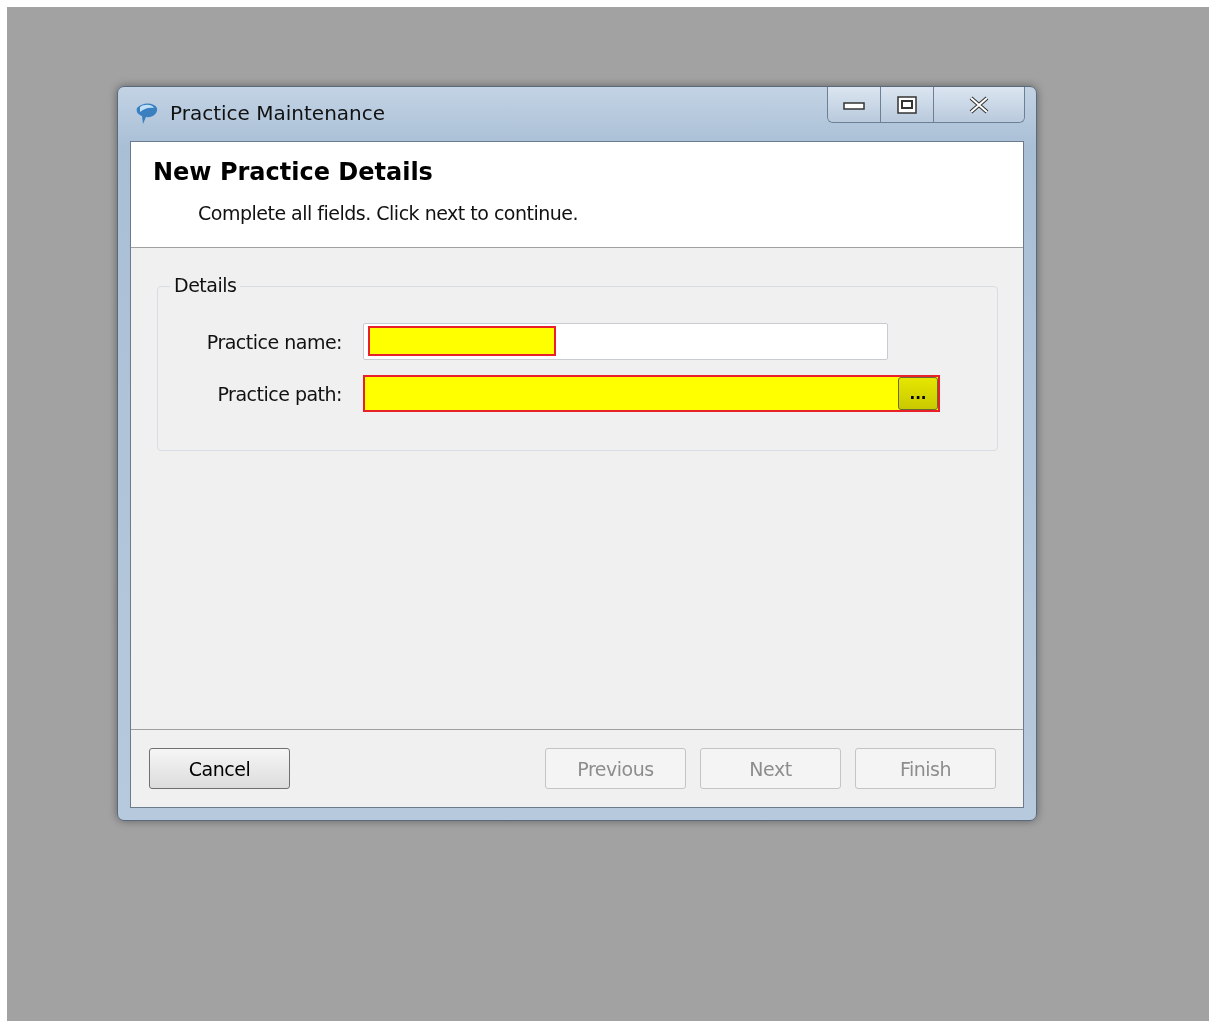  I want to click on maximize-icon, so click(907, 104).